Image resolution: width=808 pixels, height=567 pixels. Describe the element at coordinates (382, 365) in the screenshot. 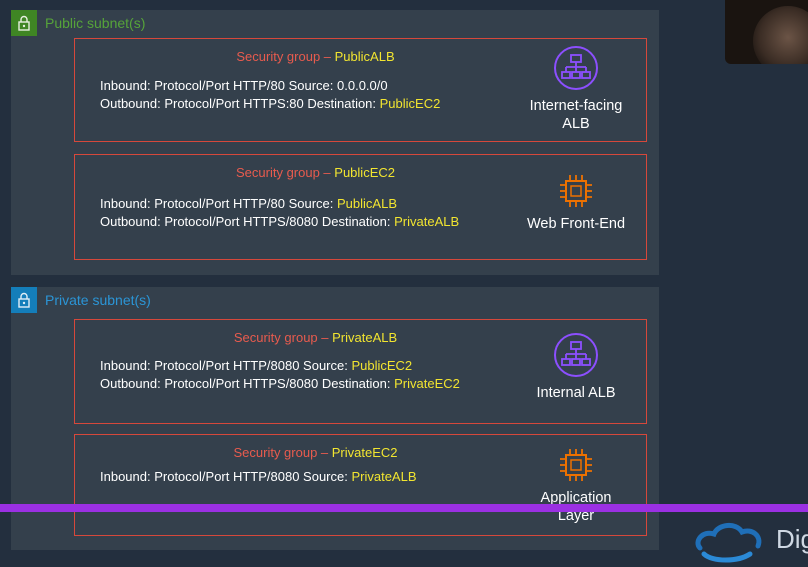

I see `inbound-source: PublicEC2` at that location.